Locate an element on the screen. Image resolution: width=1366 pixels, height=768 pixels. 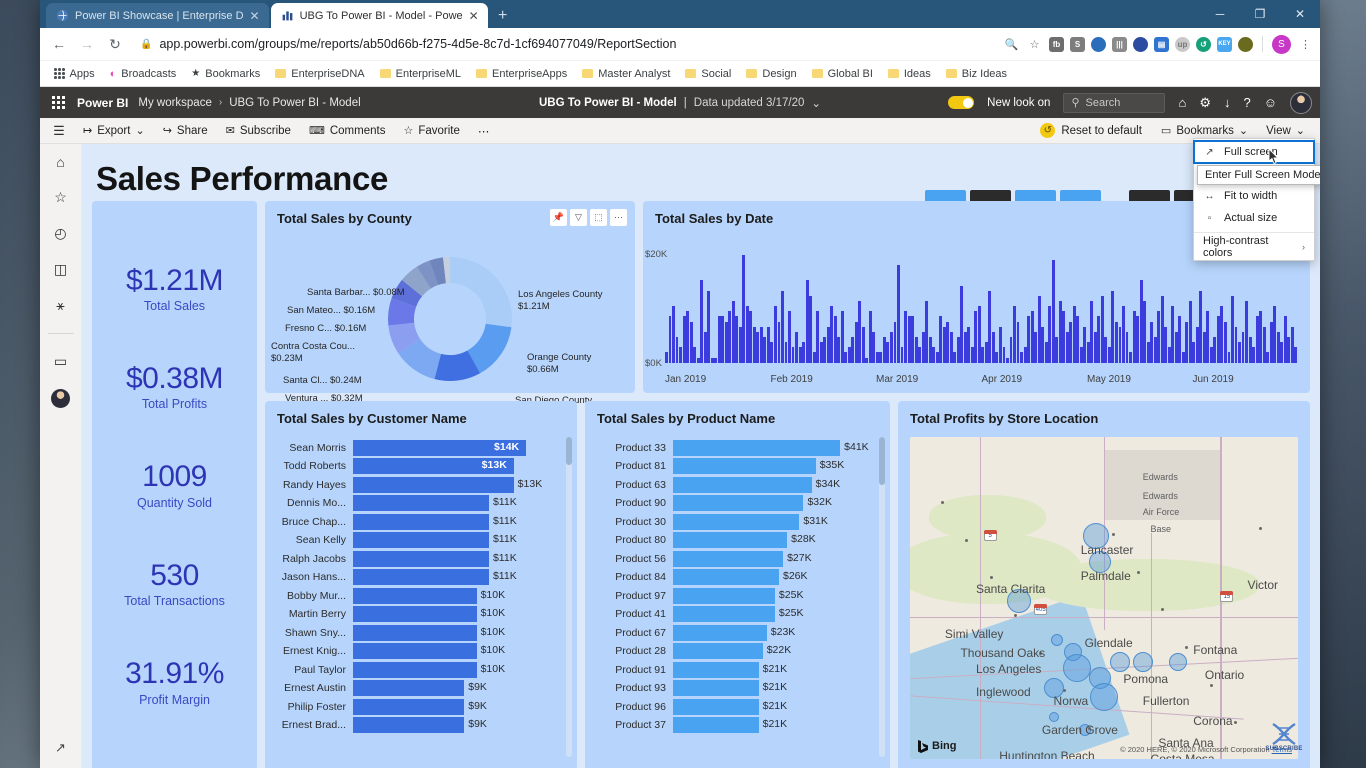
bar-row: Product 41 $25K is located at coordinates (734, 614).